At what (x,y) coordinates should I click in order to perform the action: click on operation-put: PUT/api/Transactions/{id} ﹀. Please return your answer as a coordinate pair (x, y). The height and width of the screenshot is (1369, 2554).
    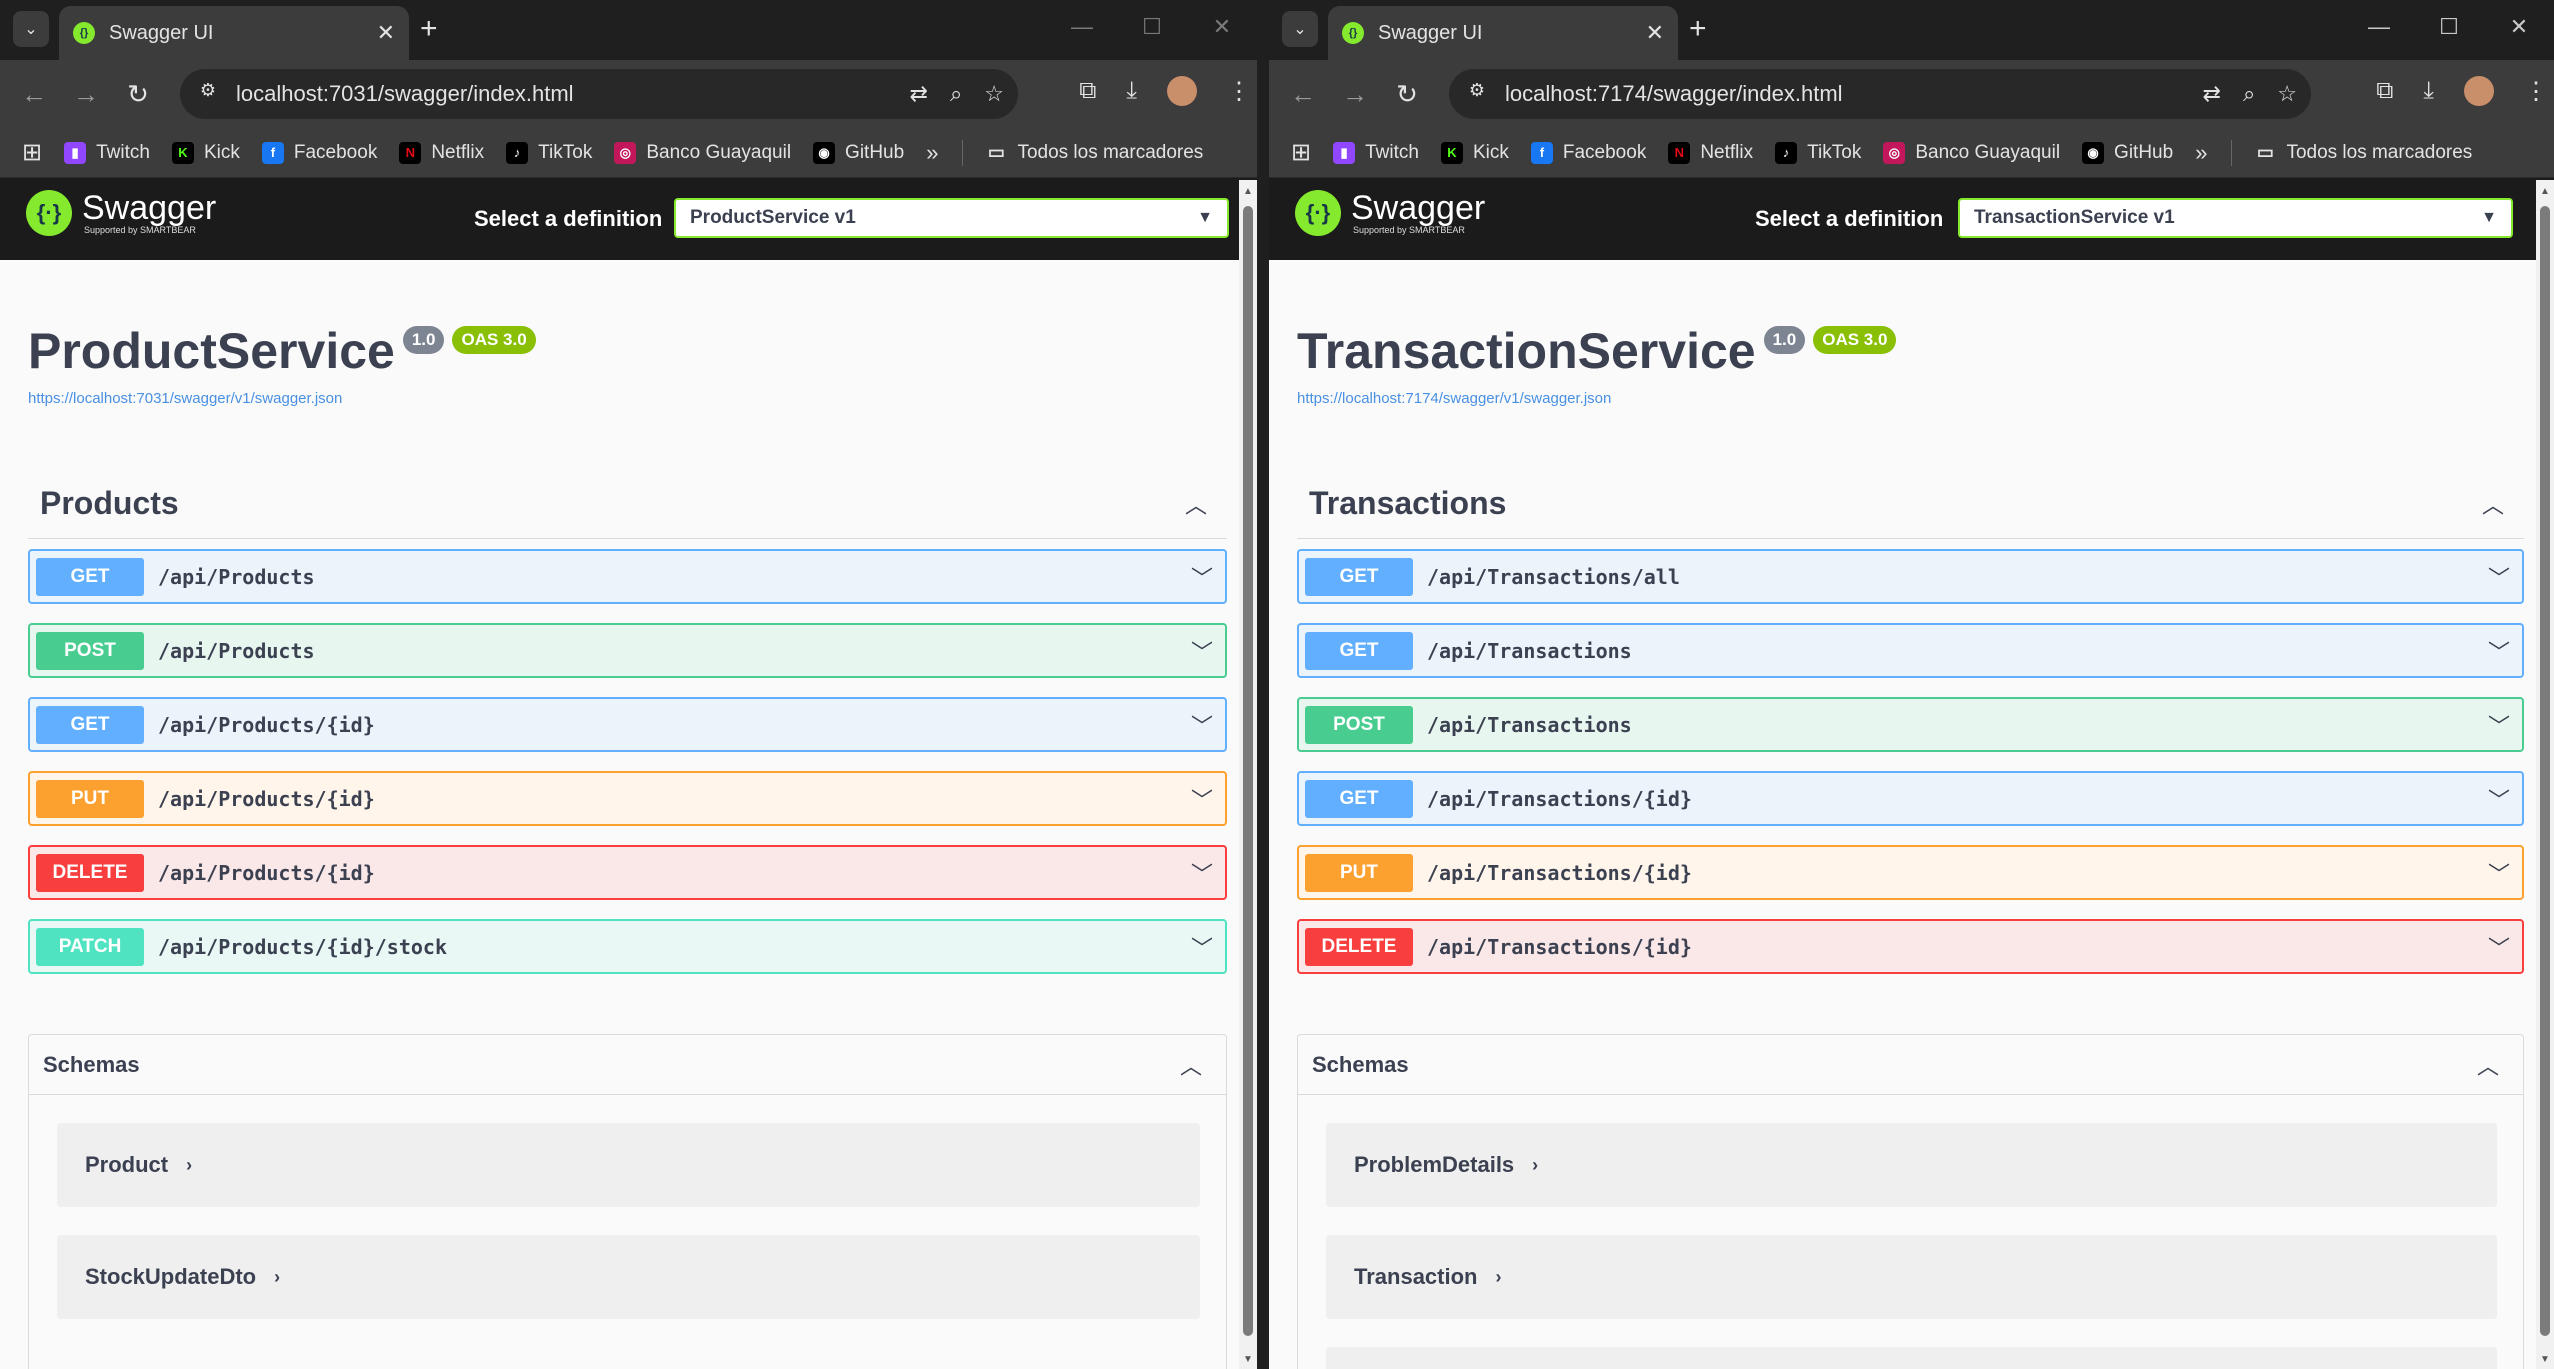
    Looking at the image, I should click on (1910, 872).